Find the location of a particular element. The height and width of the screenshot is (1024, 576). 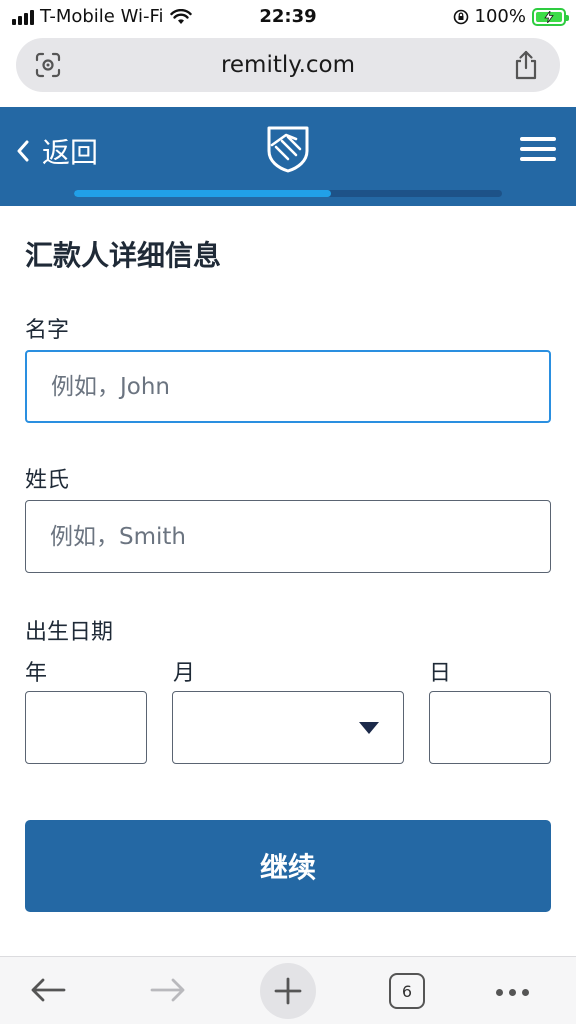

dob-year-input is located at coordinates (86, 727).